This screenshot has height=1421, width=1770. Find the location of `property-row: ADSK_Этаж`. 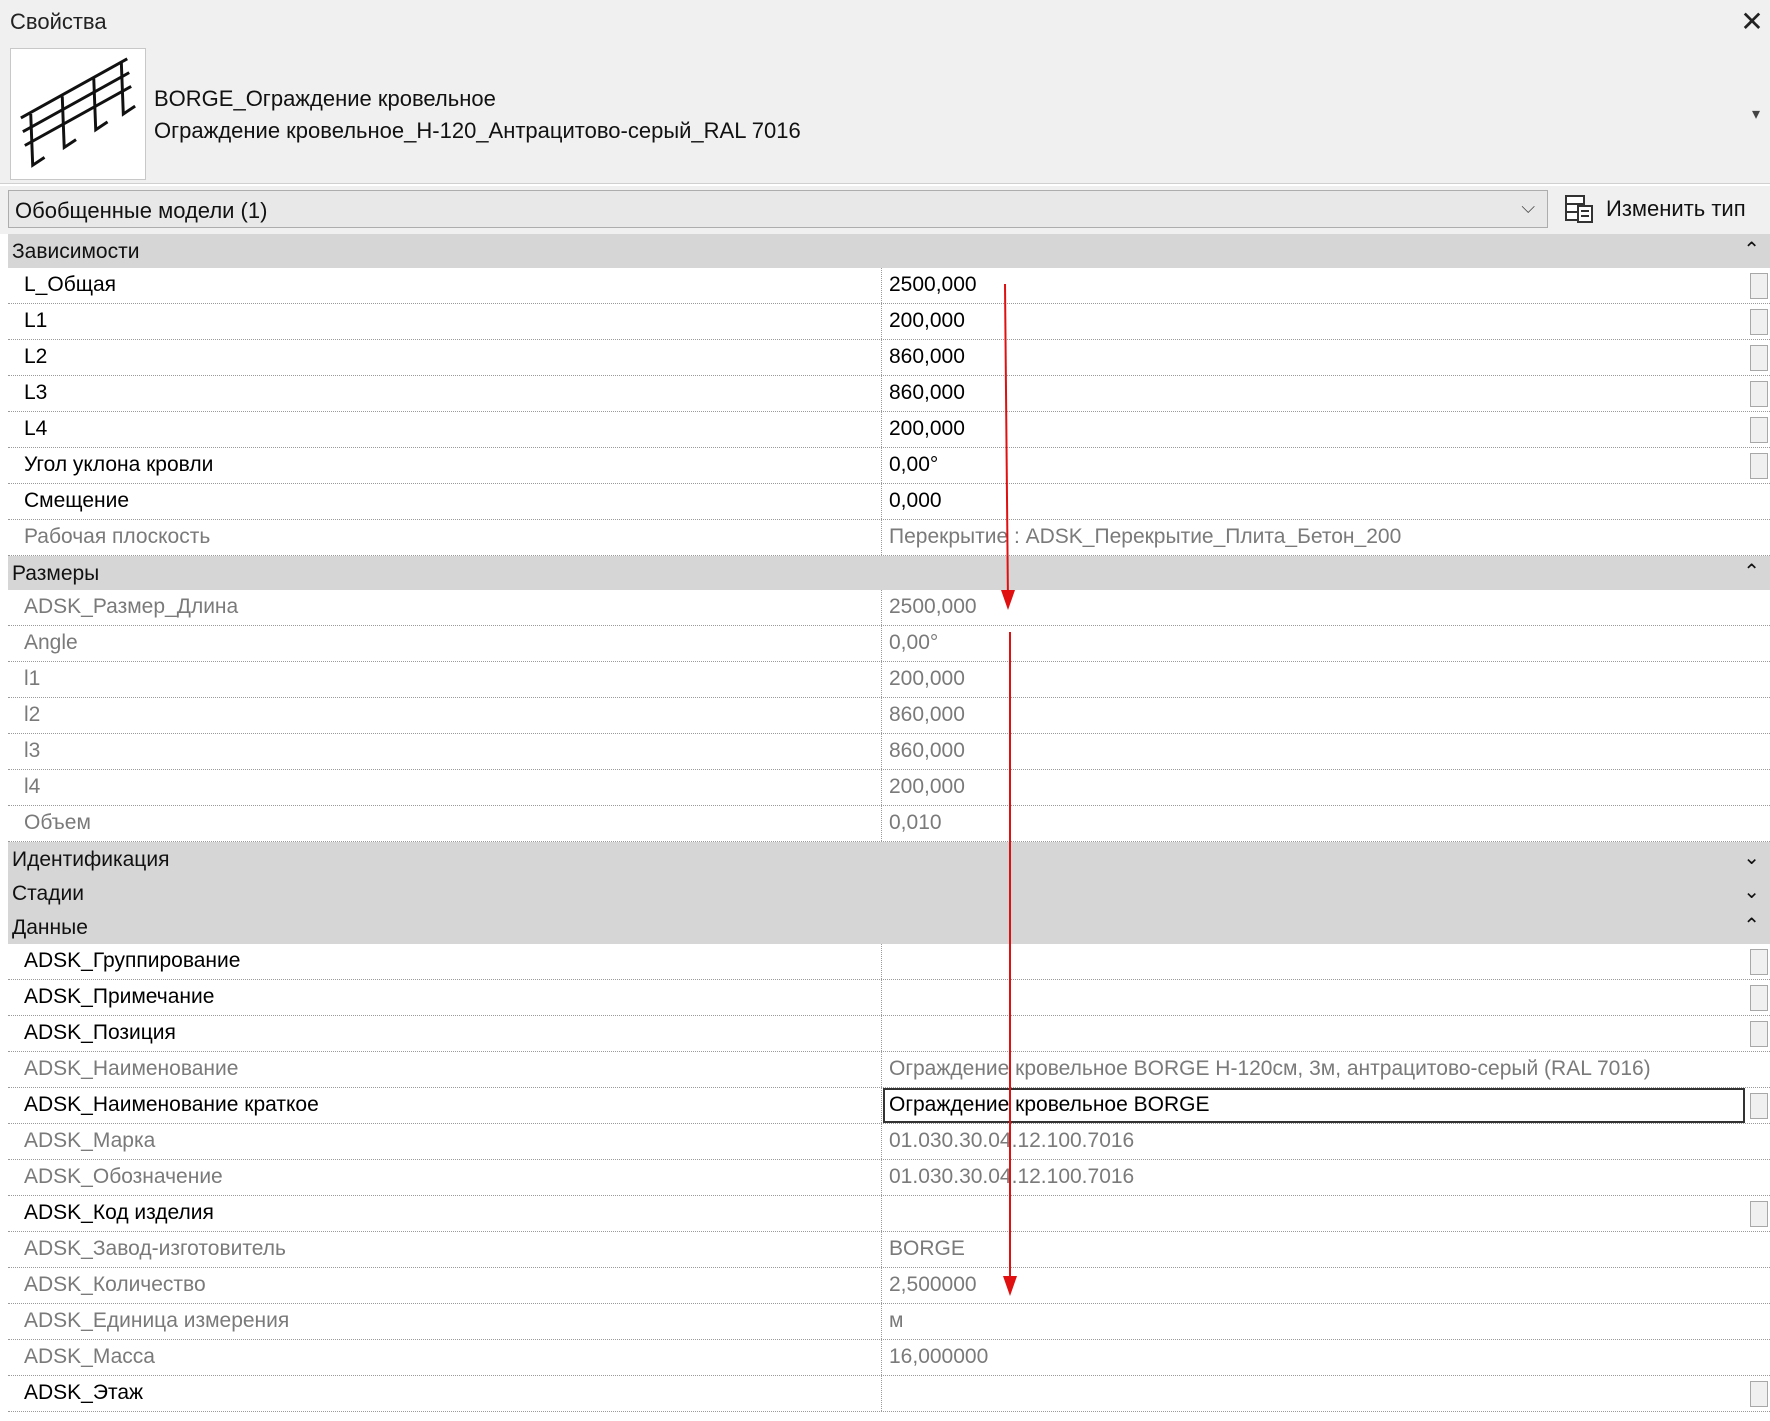

property-row: ADSK_Этаж is located at coordinates (889, 1394).